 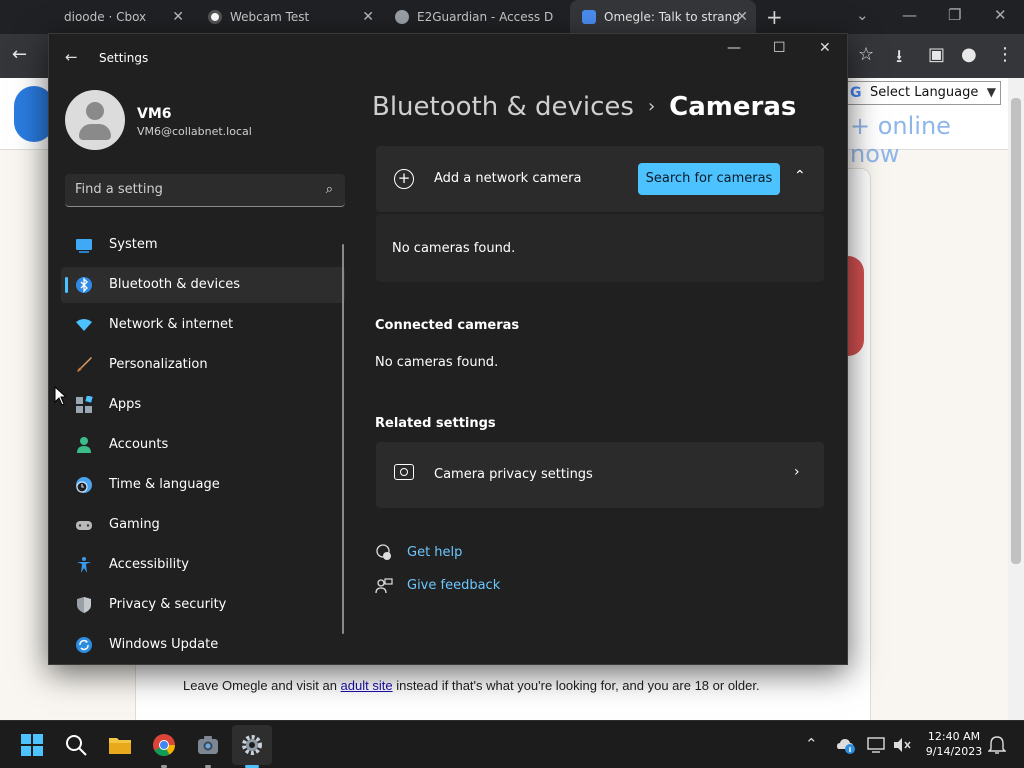 I want to click on page-badge-image, so click(x=856, y=306).